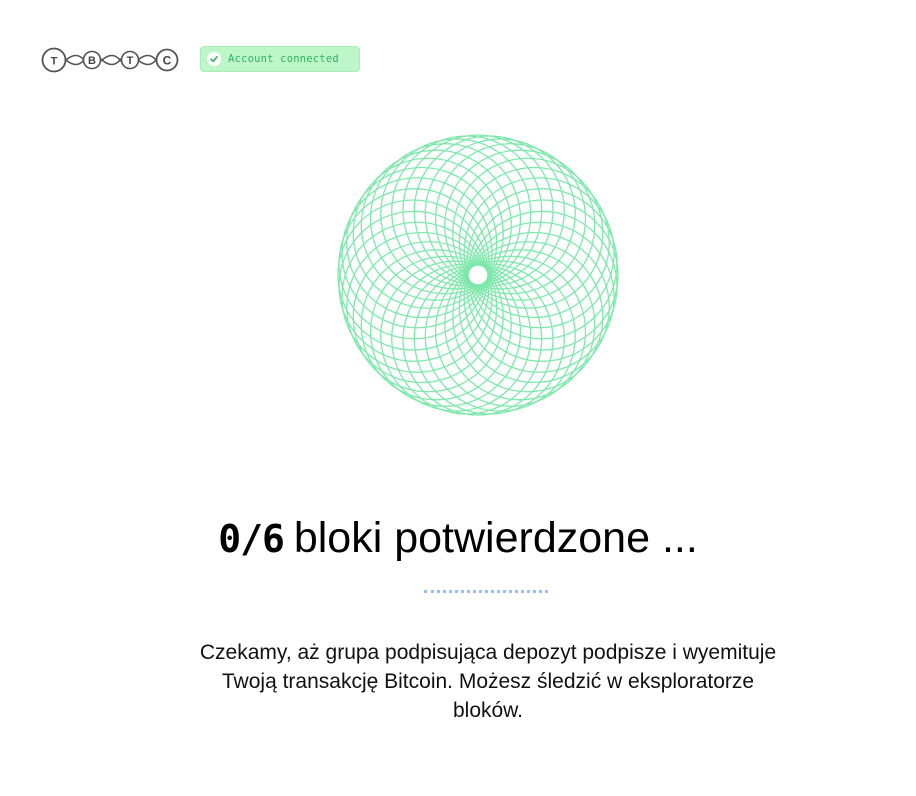 The width and height of the screenshot is (916, 796). I want to click on tbtc-logo-icon: T B T C, so click(110, 60).